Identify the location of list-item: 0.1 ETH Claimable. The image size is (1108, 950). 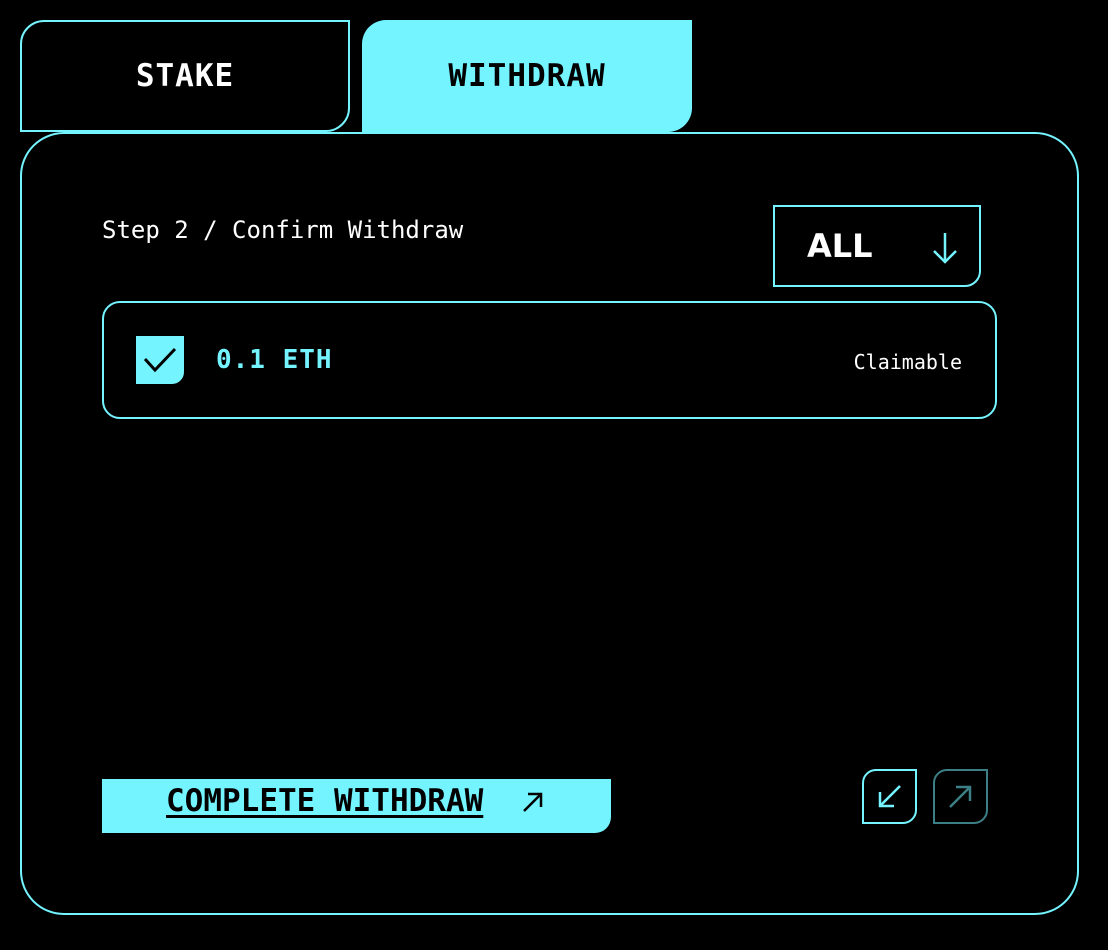
(549, 360).